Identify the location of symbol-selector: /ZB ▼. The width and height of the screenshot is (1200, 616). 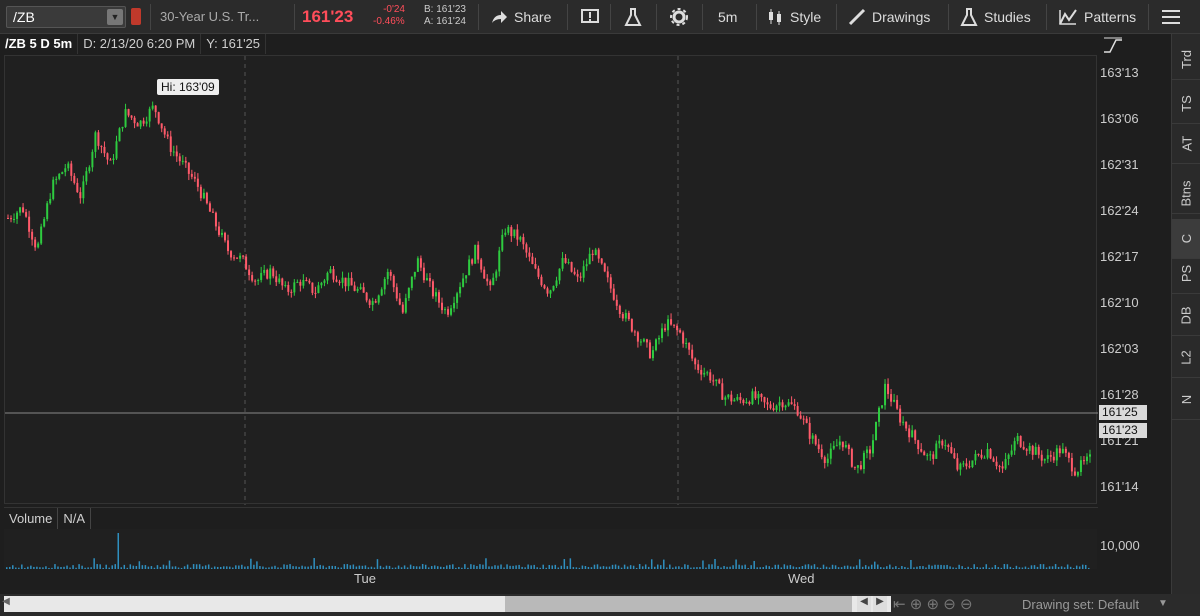
(66, 17).